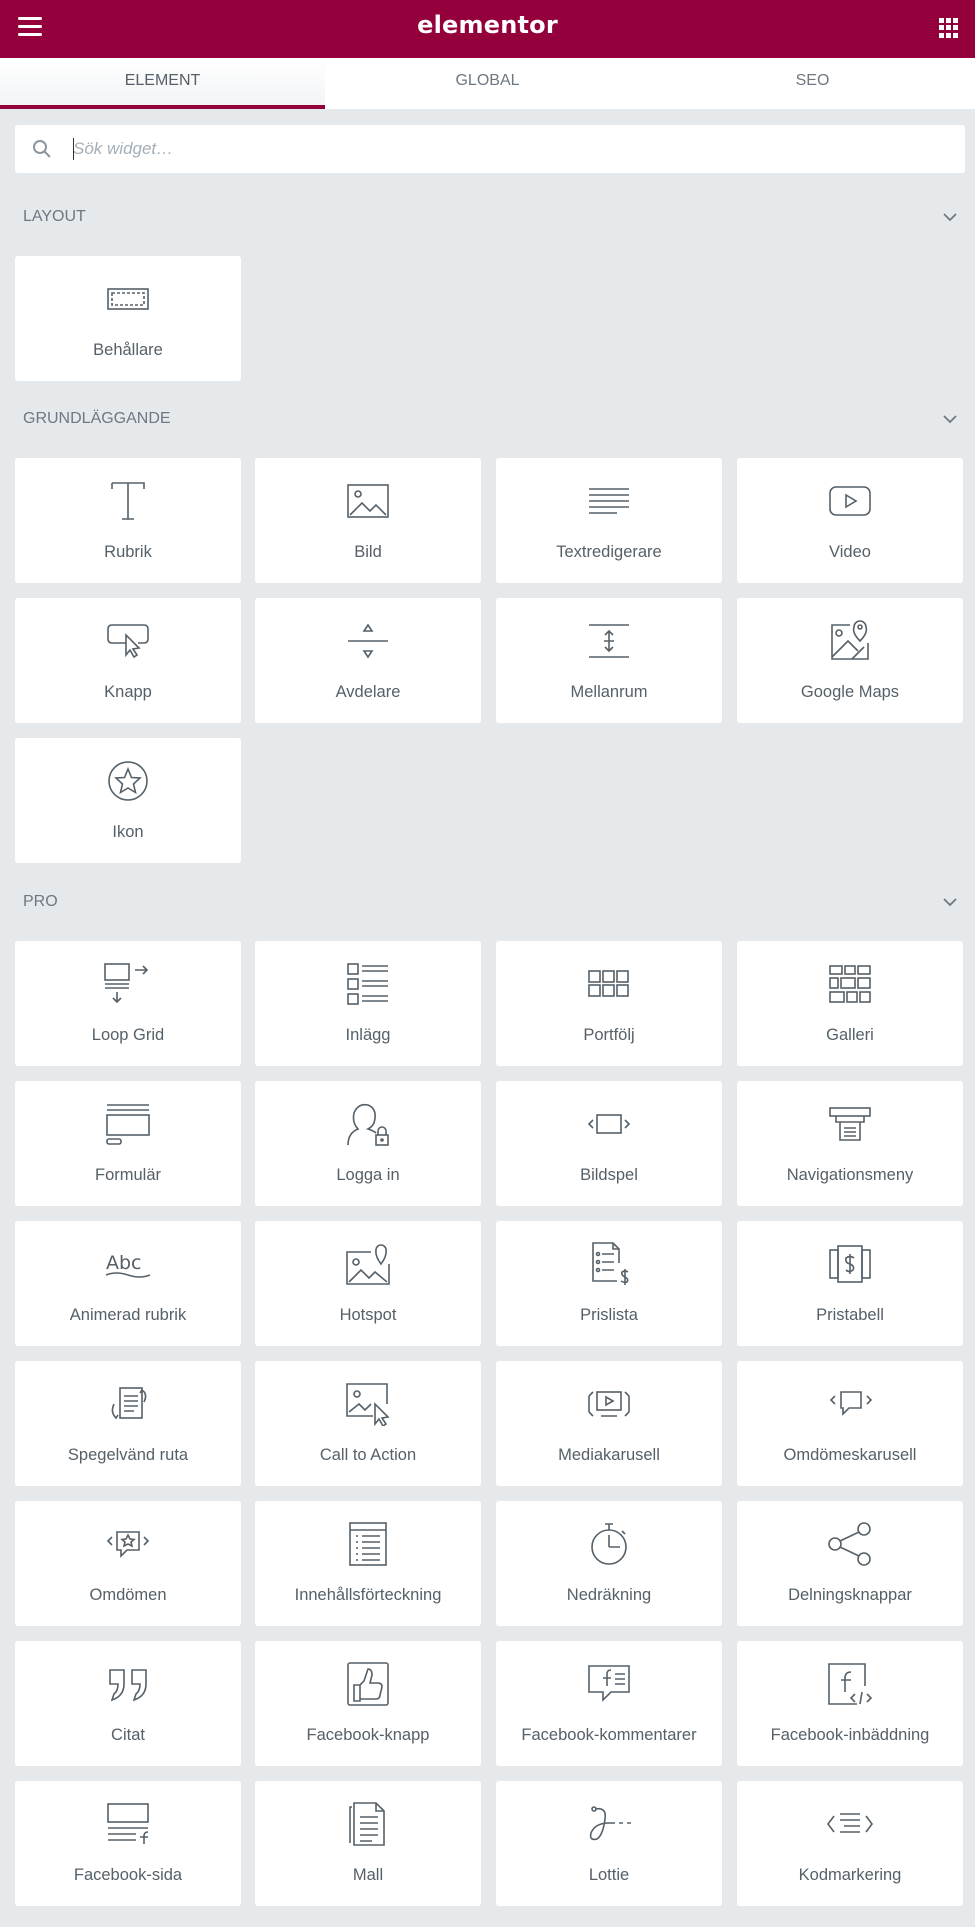 This screenshot has height=1927, width=975. Describe the element at coordinates (40, 901) in the screenshot. I see `category-title: PRO` at that location.